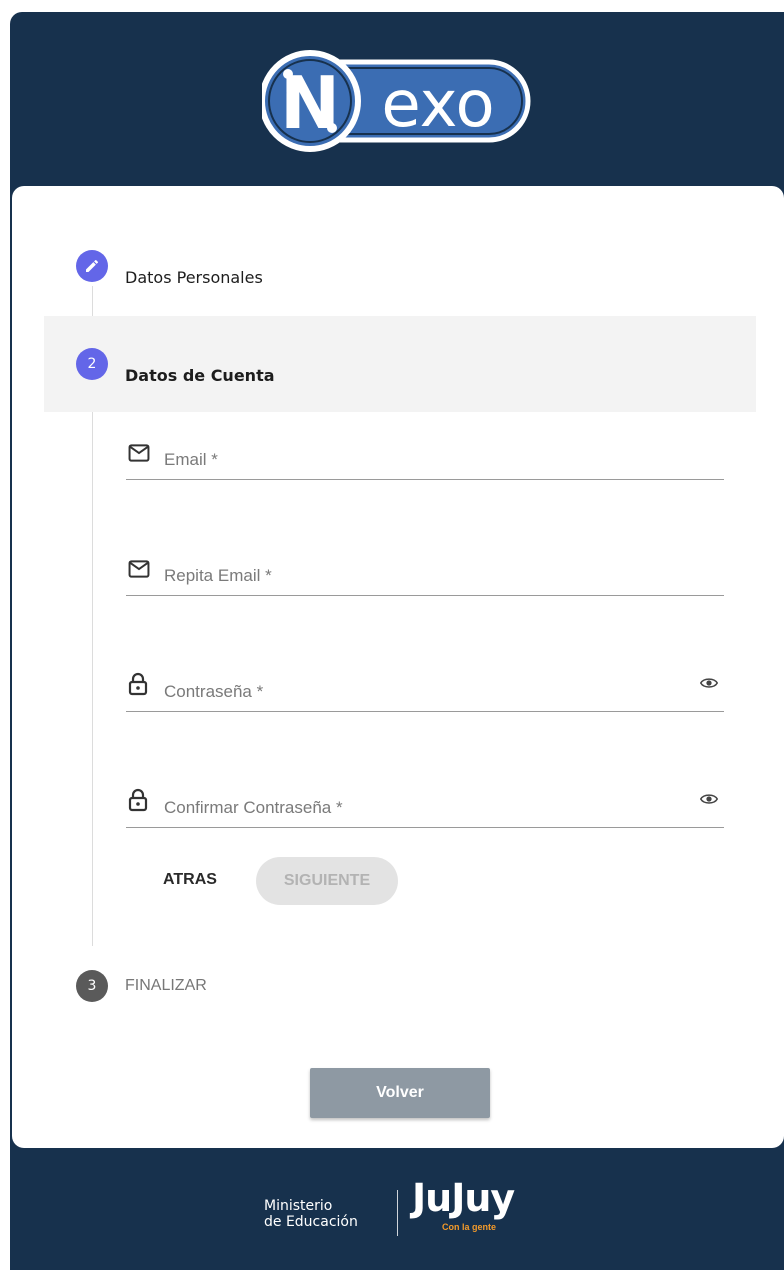 This screenshot has width=784, height=1270. Describe the element at coordinates (425, 800) in the screenshot. I see `confirm-password-field: Confirmar Contraseña *` at that location.